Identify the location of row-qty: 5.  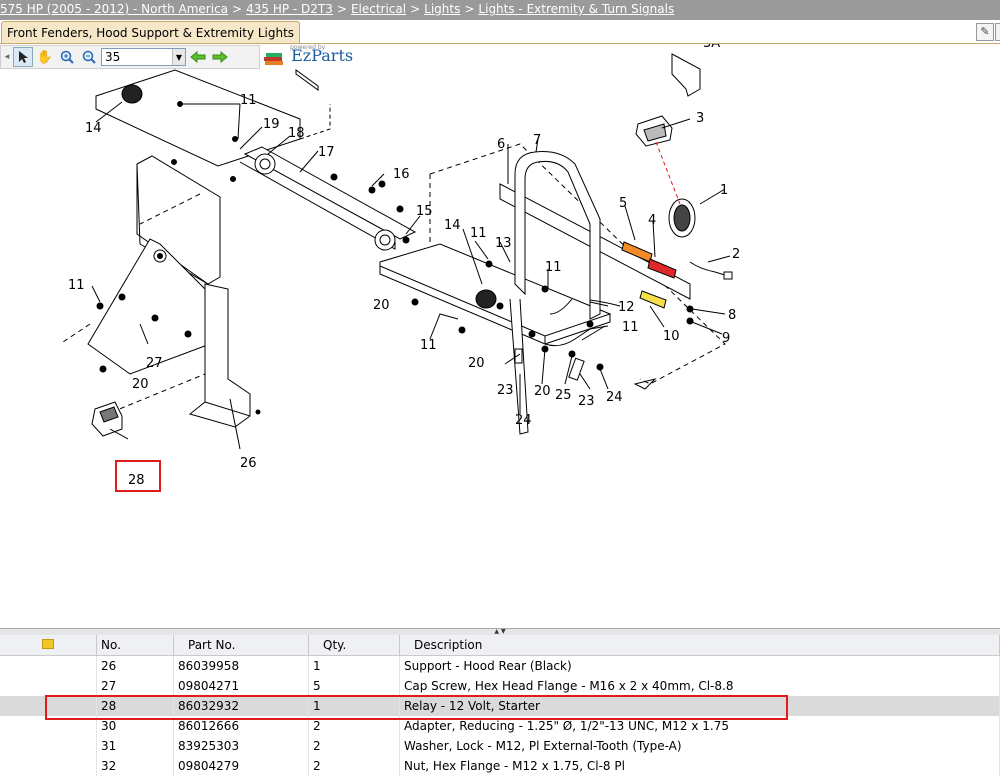
(354, 686).